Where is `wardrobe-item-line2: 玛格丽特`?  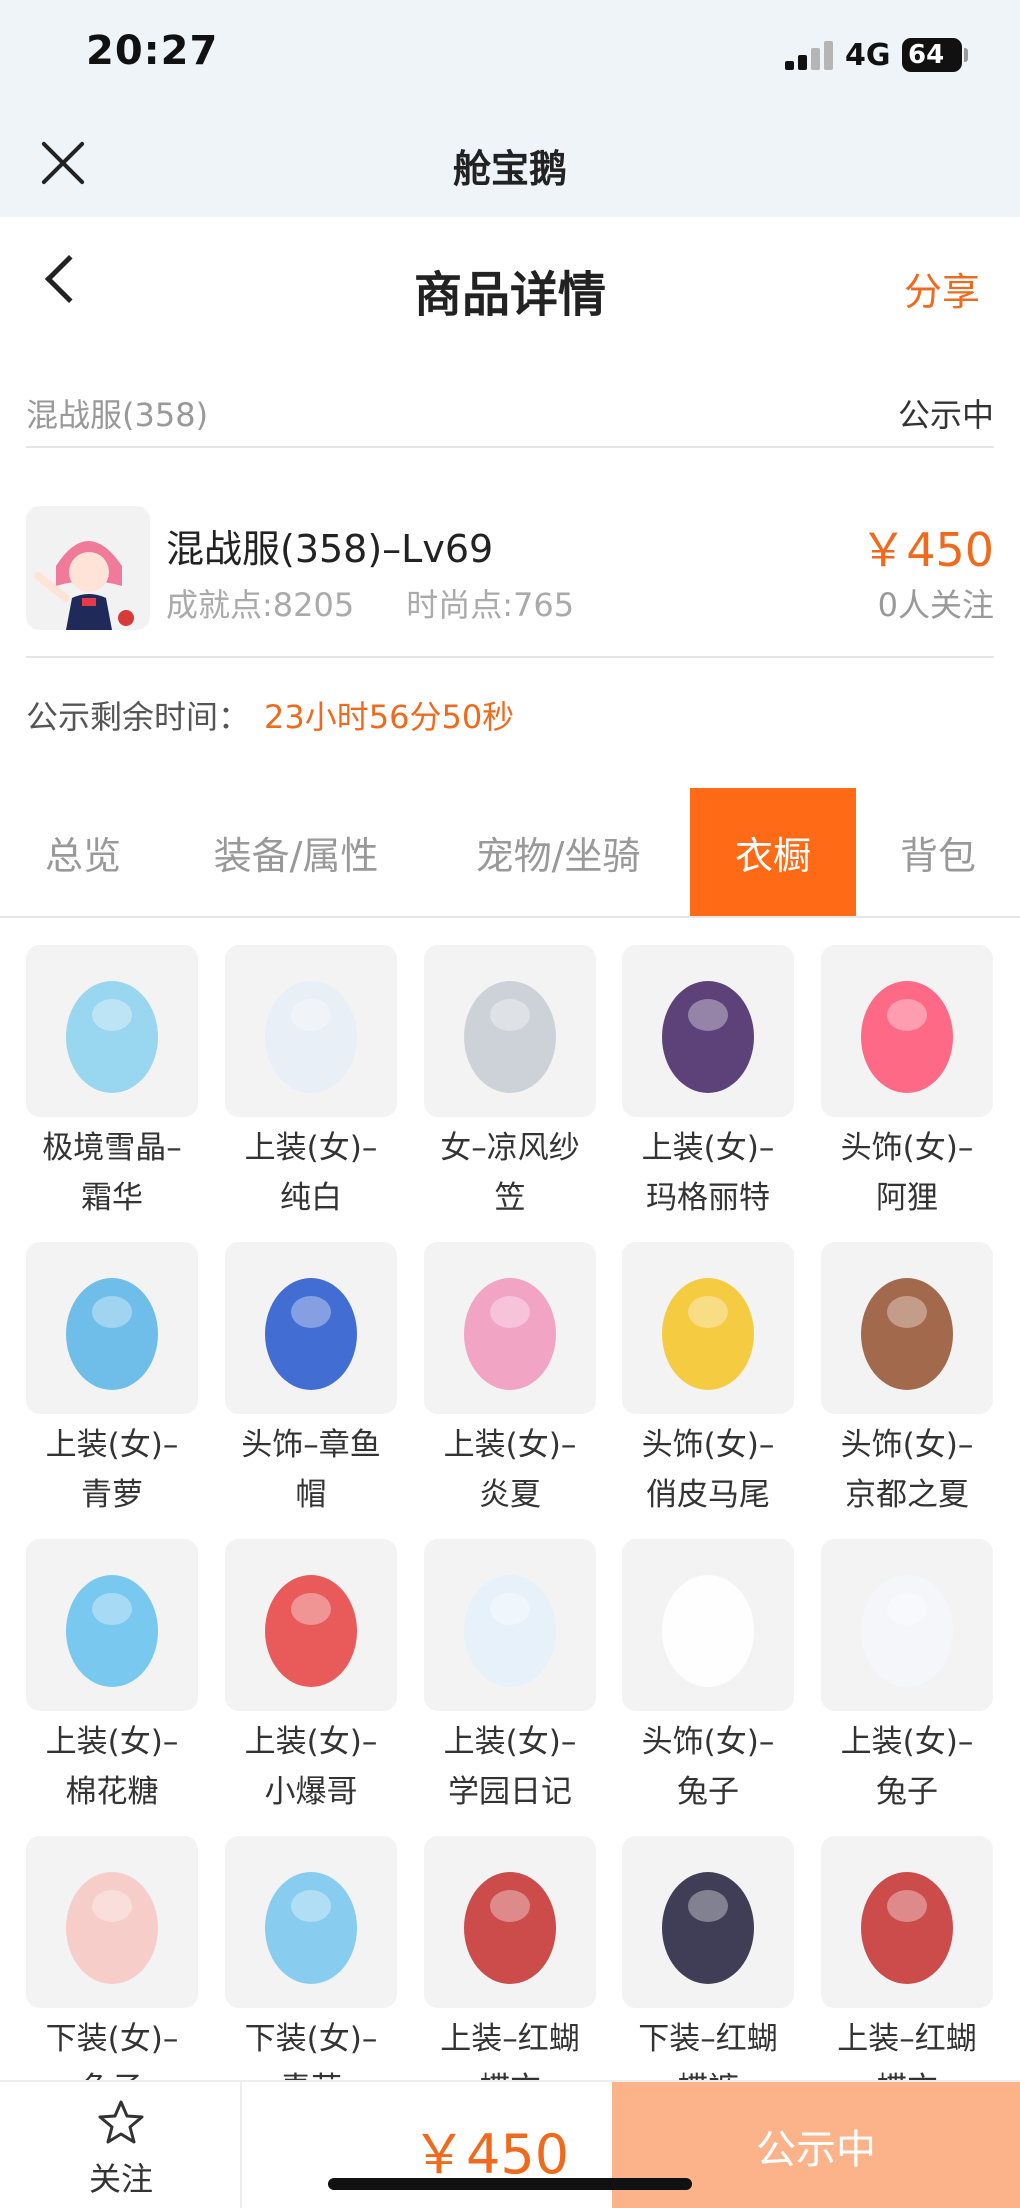
wardrobe-item-line2: 玛格丽特 is located at coordinates (708, 1198).